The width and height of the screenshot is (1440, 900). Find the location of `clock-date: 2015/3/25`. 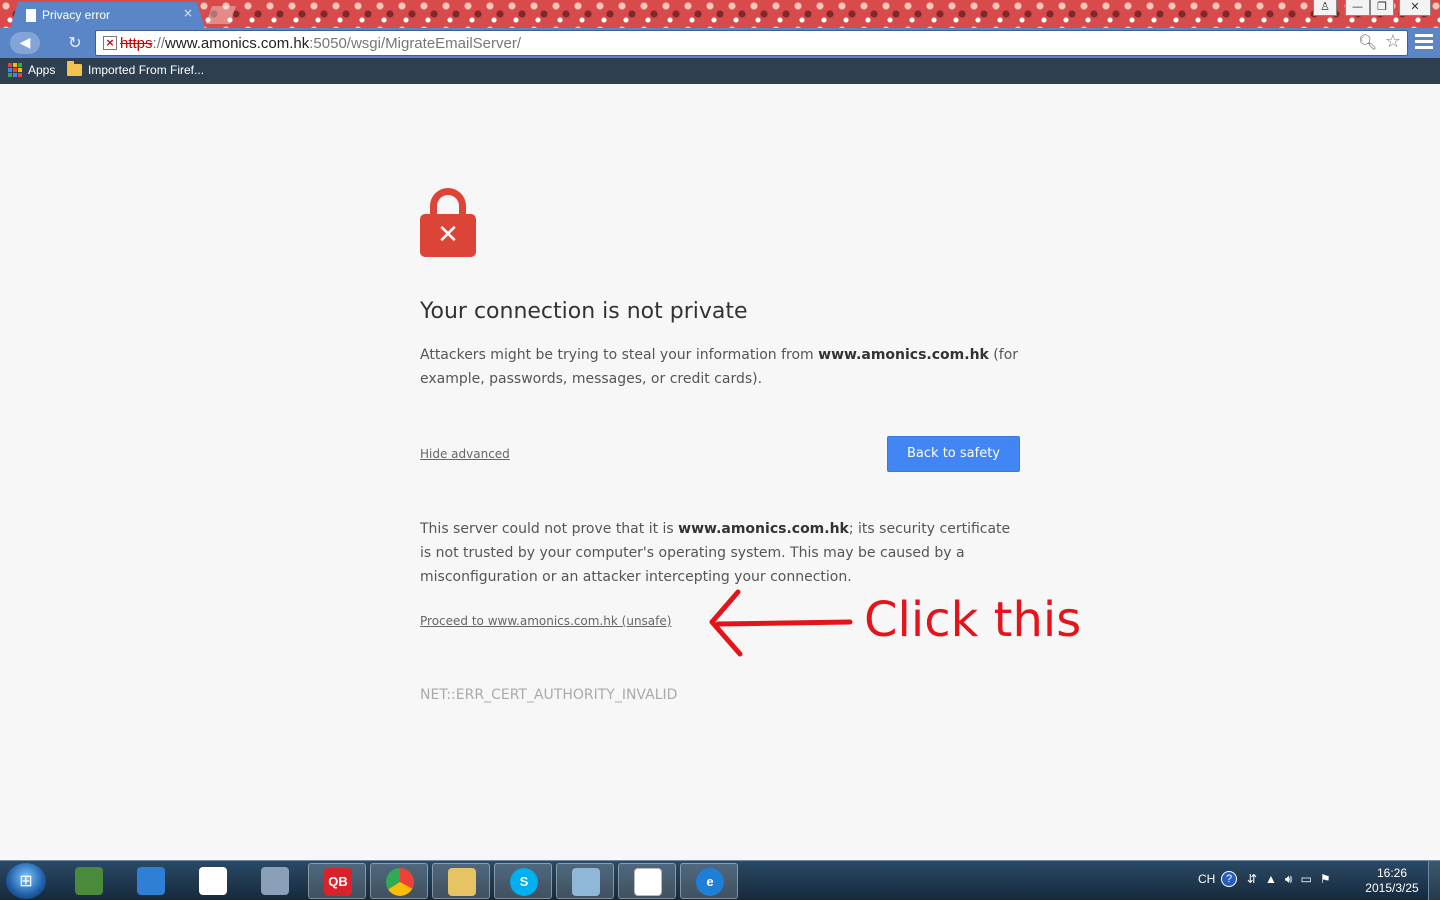

clock-date: 2015/3/25 is located at coordinates (1392, 888).